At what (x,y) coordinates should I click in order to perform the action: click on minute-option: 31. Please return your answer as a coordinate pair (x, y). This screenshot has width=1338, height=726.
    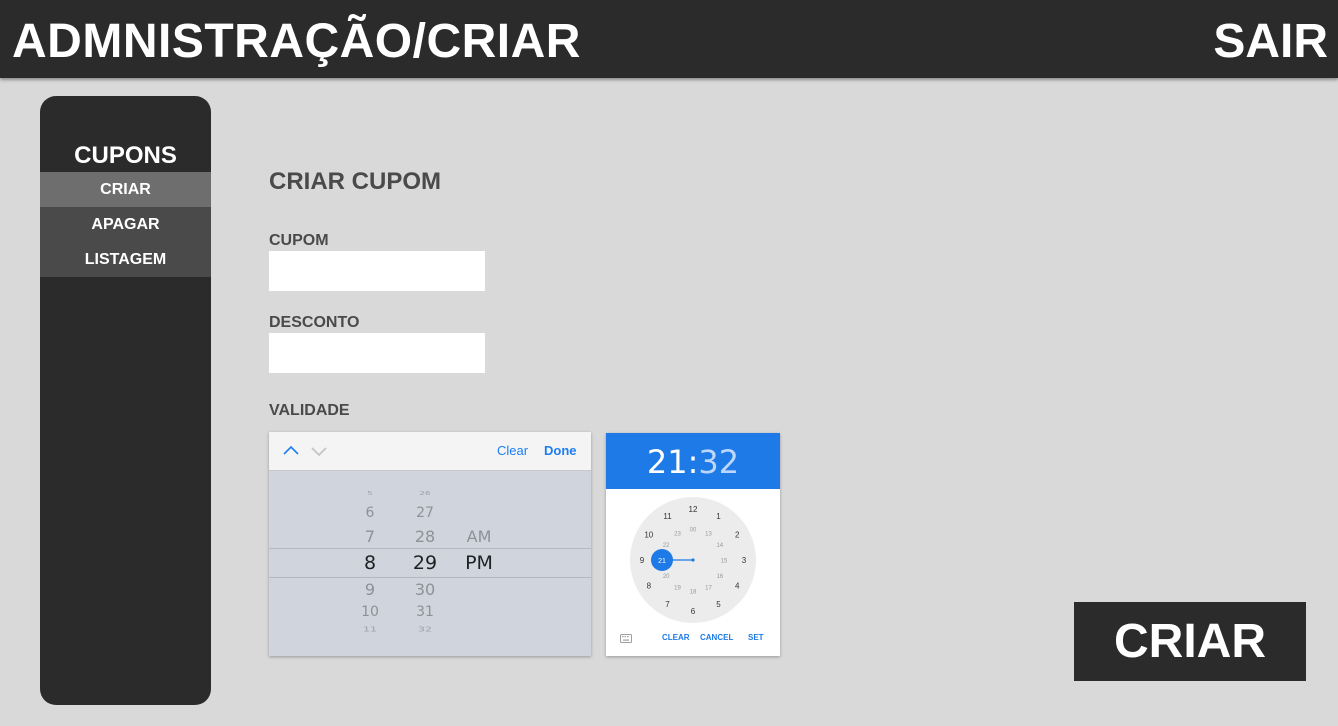
    Looking at the image, I should click on (425, 612).